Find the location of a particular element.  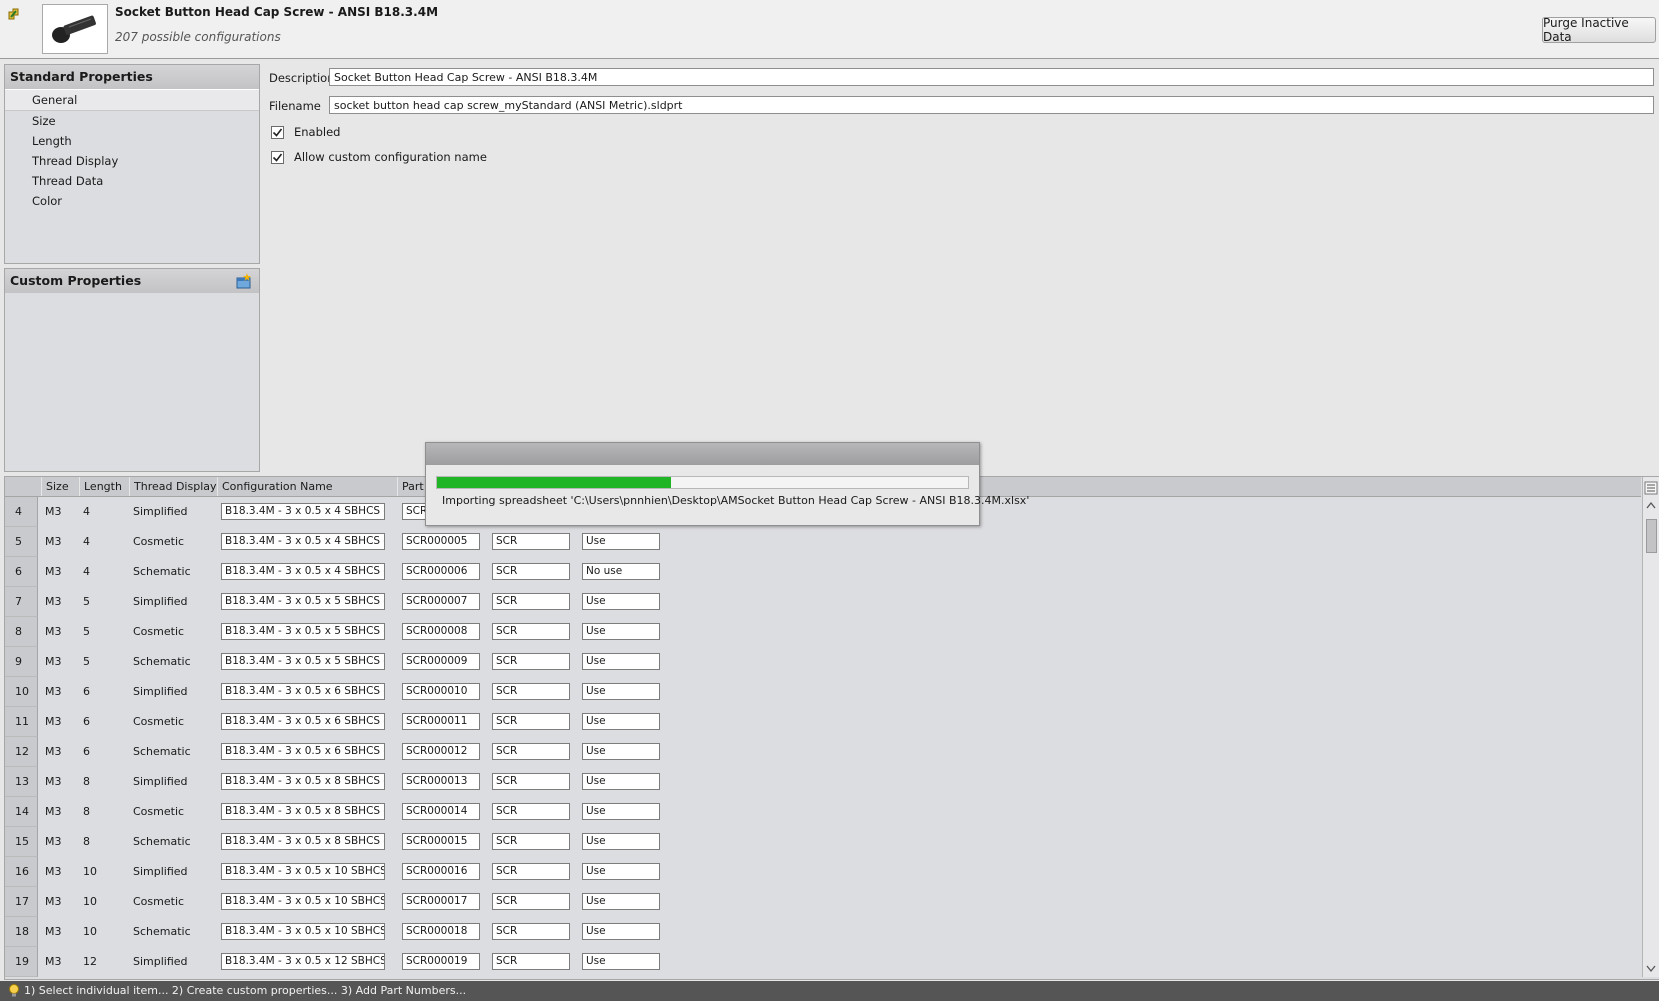

length-cell: 10 is located at coordinates (90, 931).